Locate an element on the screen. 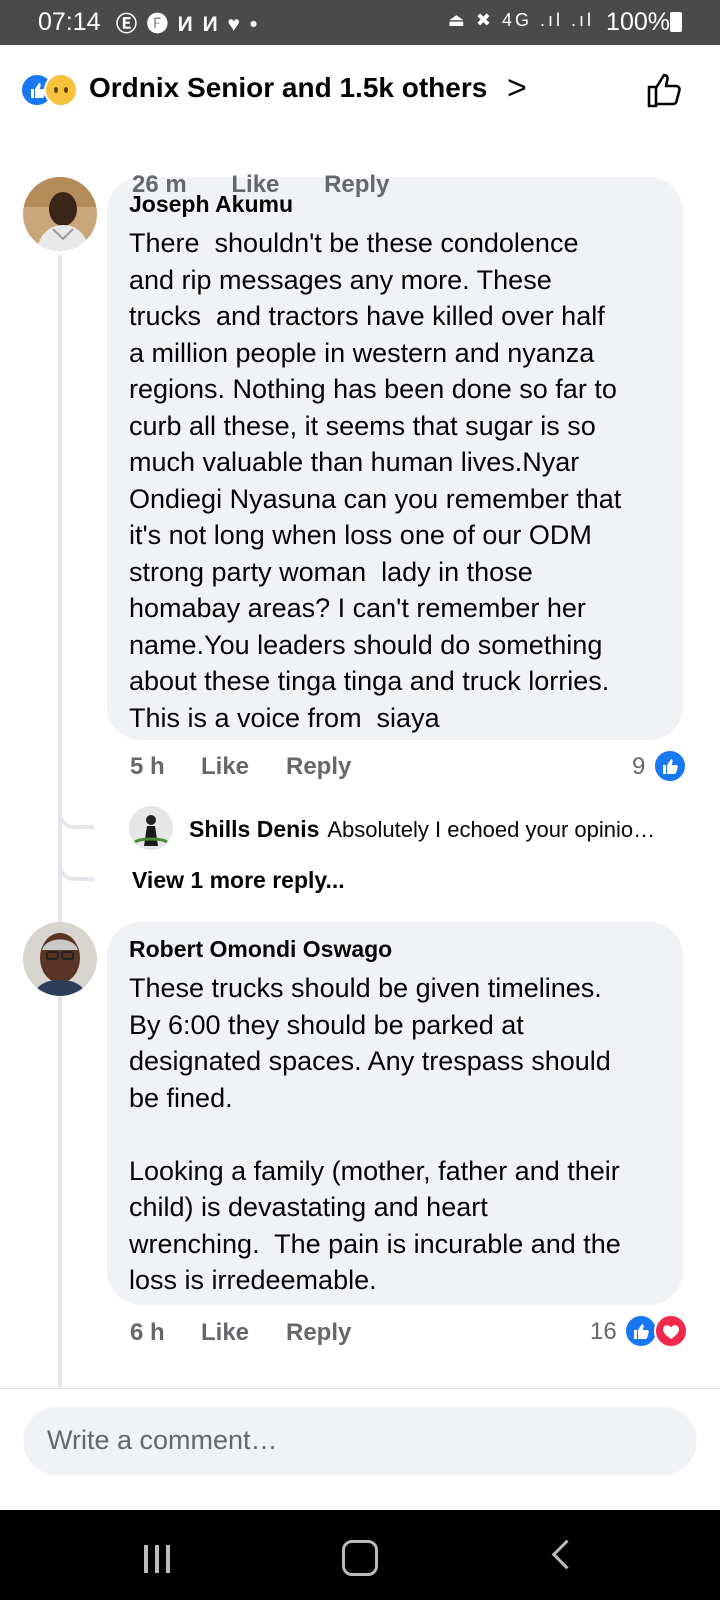 This screenshot has height=1600, width=720. battery-percent: 100% is located at coordinates (638, 22).